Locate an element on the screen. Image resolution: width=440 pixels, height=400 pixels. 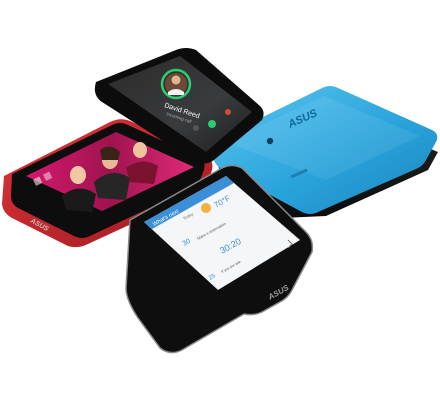
avatar-face is located at coordinates (176, 80).